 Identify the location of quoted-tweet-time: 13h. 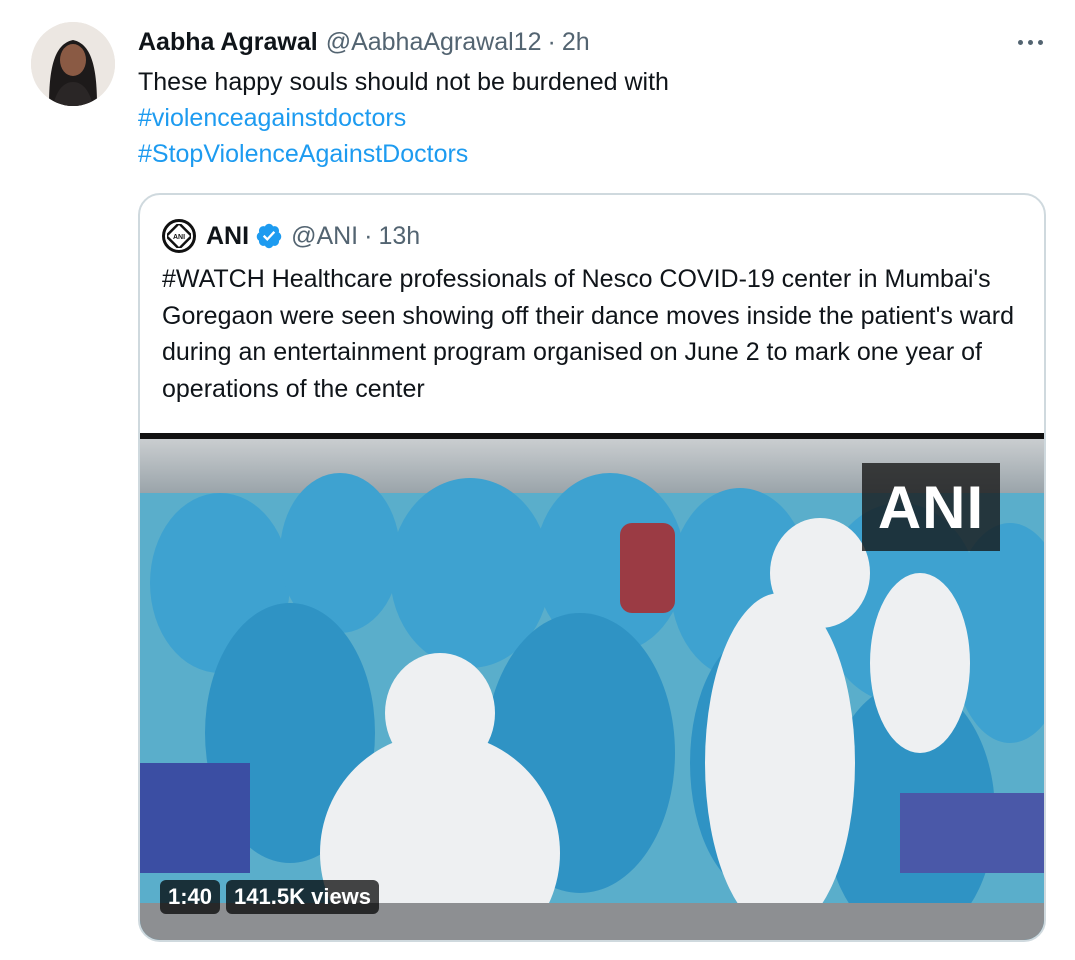
(399, 236).